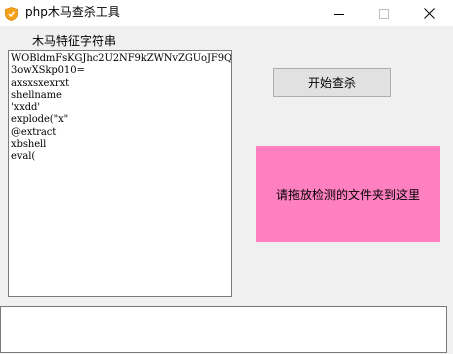  I want to click on output-field, so click(223, 329).